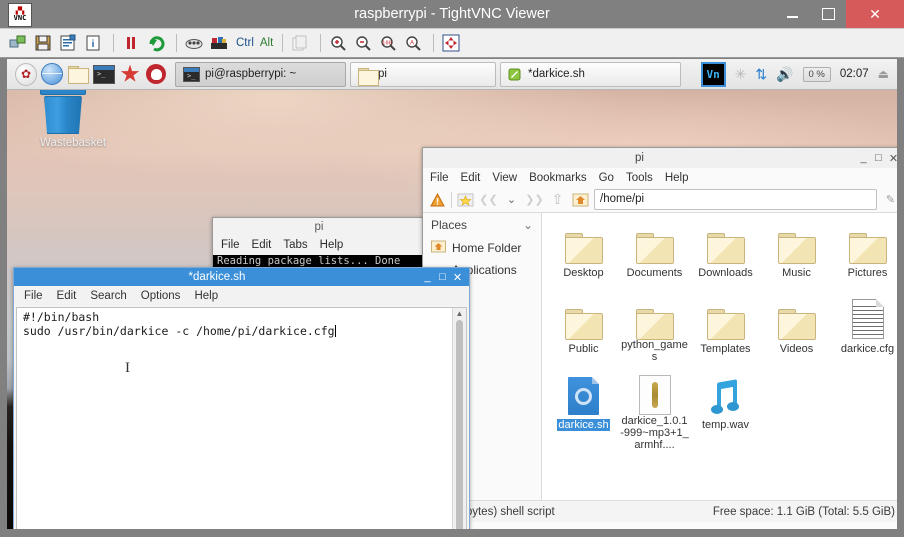 This screenshot has height=537, width=904. I want to click on file-item-documents: Documents, so click(654, 255).